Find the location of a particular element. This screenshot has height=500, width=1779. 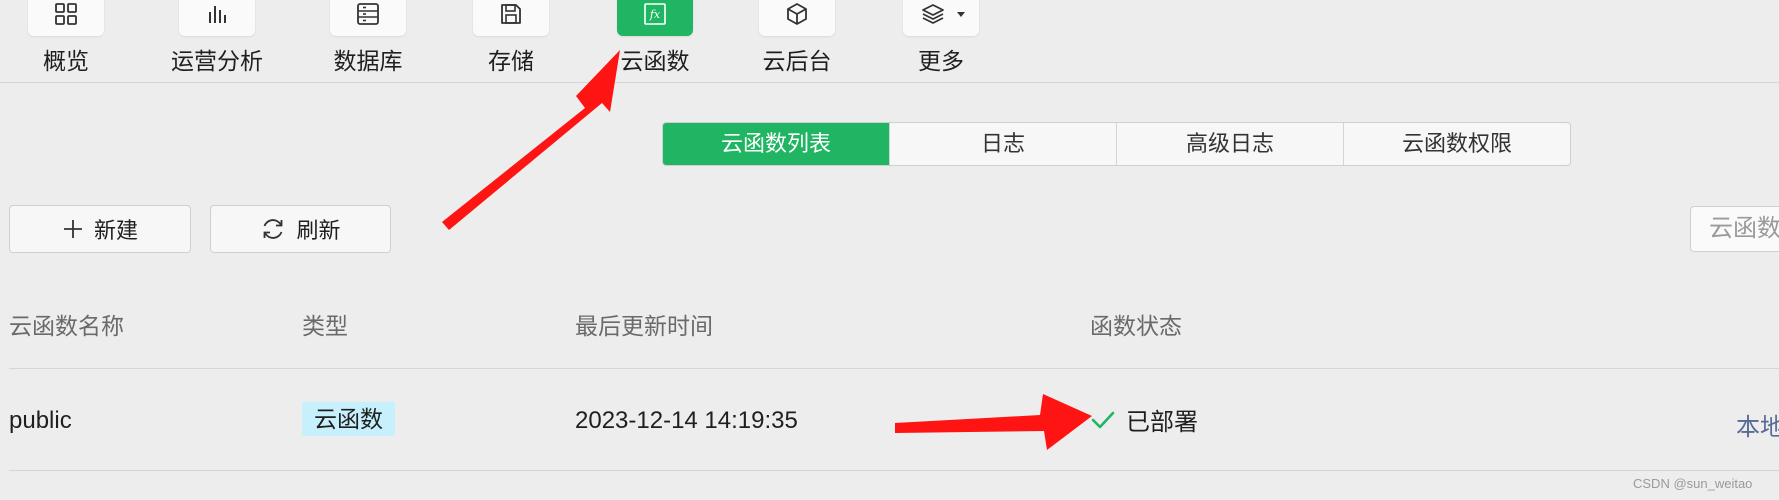

nav-icon-box: fx is located at coordinates (655, 18).